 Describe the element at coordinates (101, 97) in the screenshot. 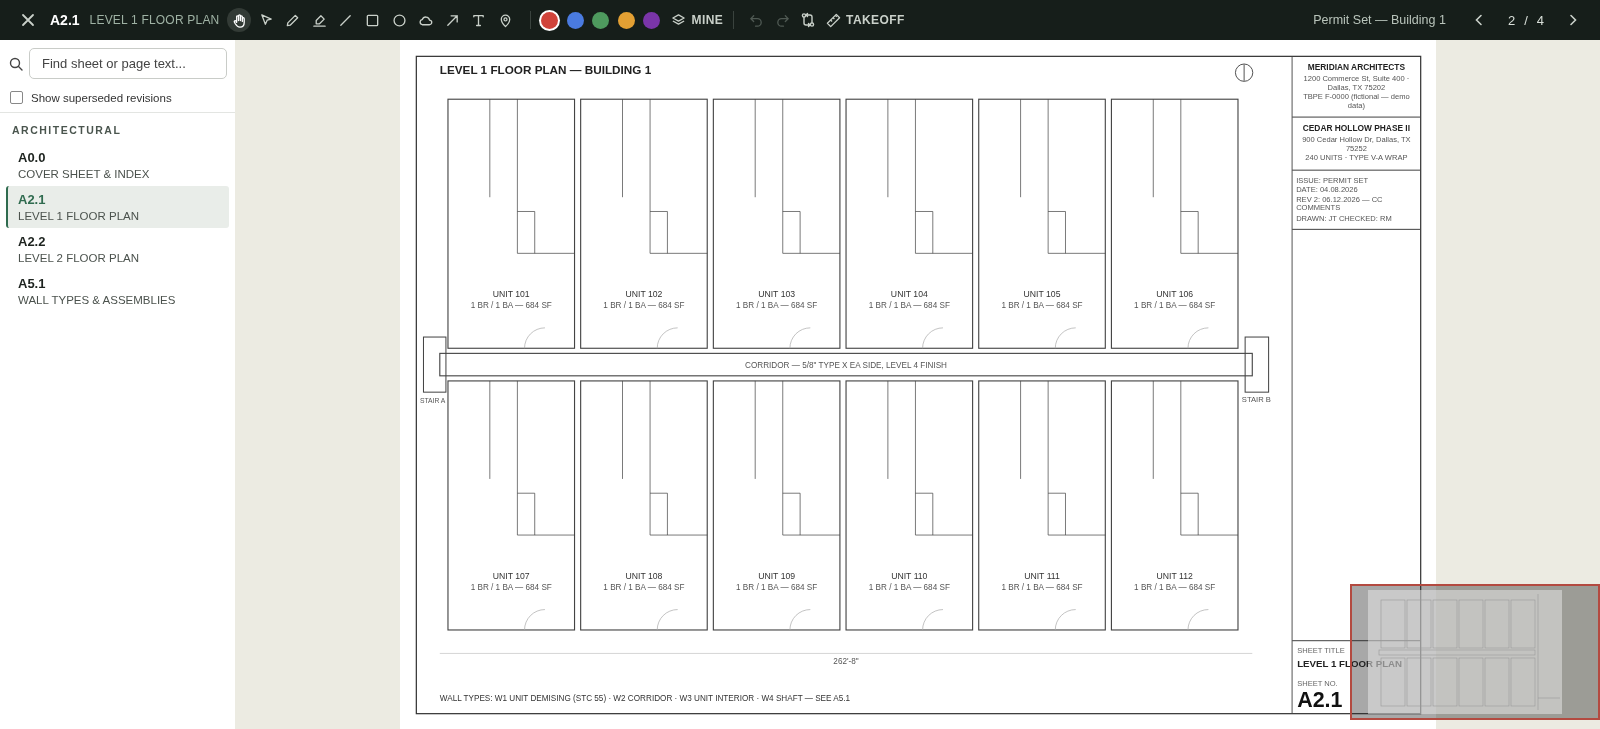

I see `checkbox-label: Show superseded revisions` at that location.